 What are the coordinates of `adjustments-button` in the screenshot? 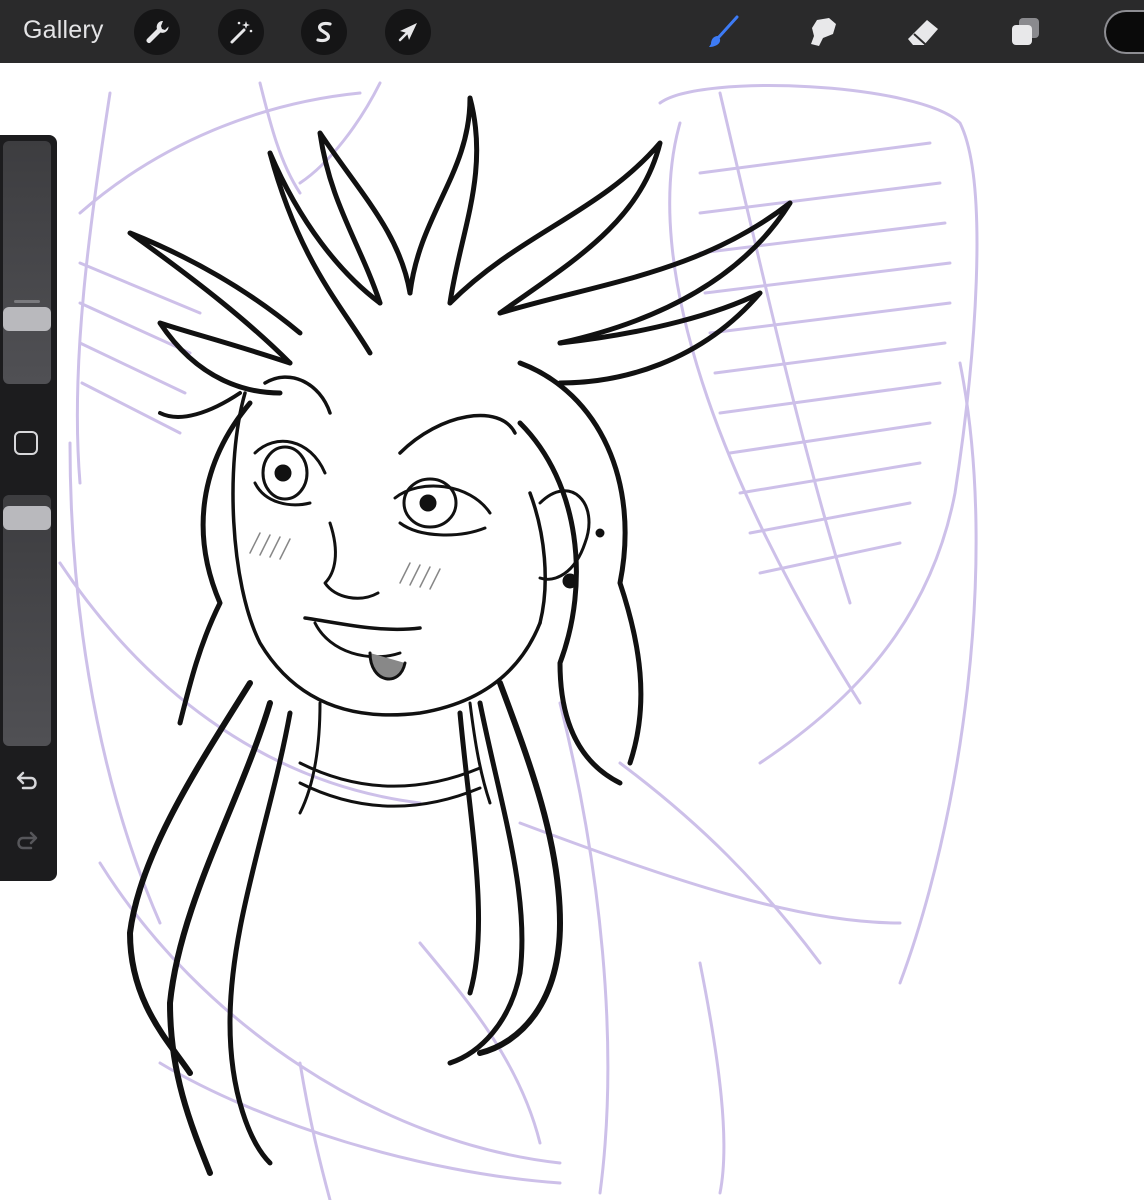 It's located at (241, 32).